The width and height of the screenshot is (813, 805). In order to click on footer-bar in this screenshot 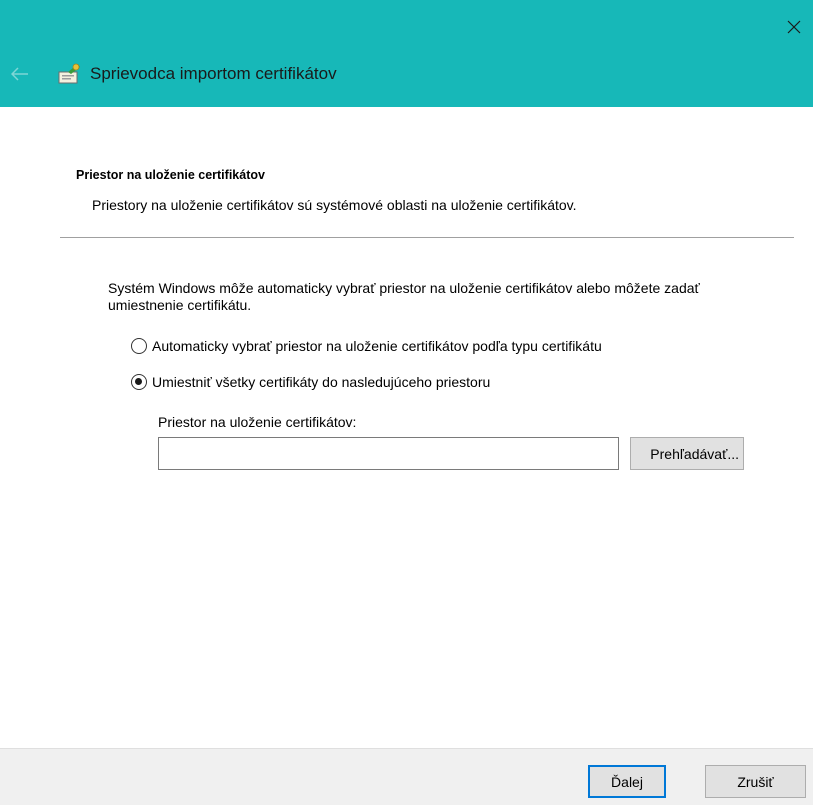, I will do `click(406, 776)`.